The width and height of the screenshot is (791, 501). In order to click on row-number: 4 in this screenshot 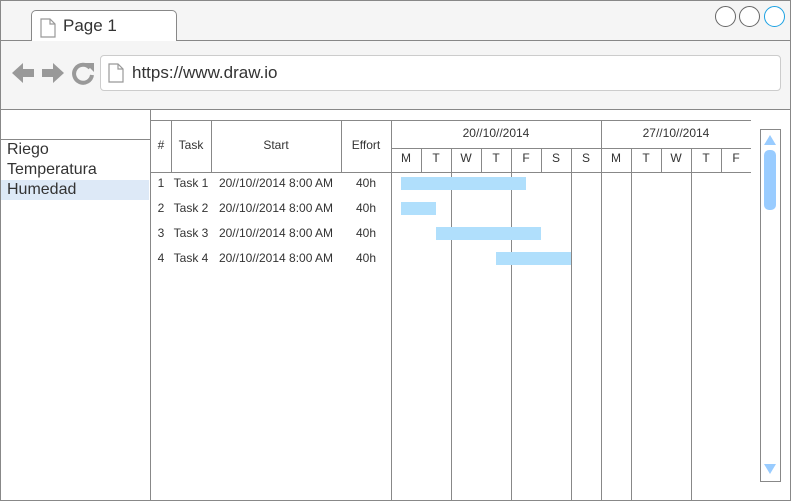, I will do `click(161, 258)`.